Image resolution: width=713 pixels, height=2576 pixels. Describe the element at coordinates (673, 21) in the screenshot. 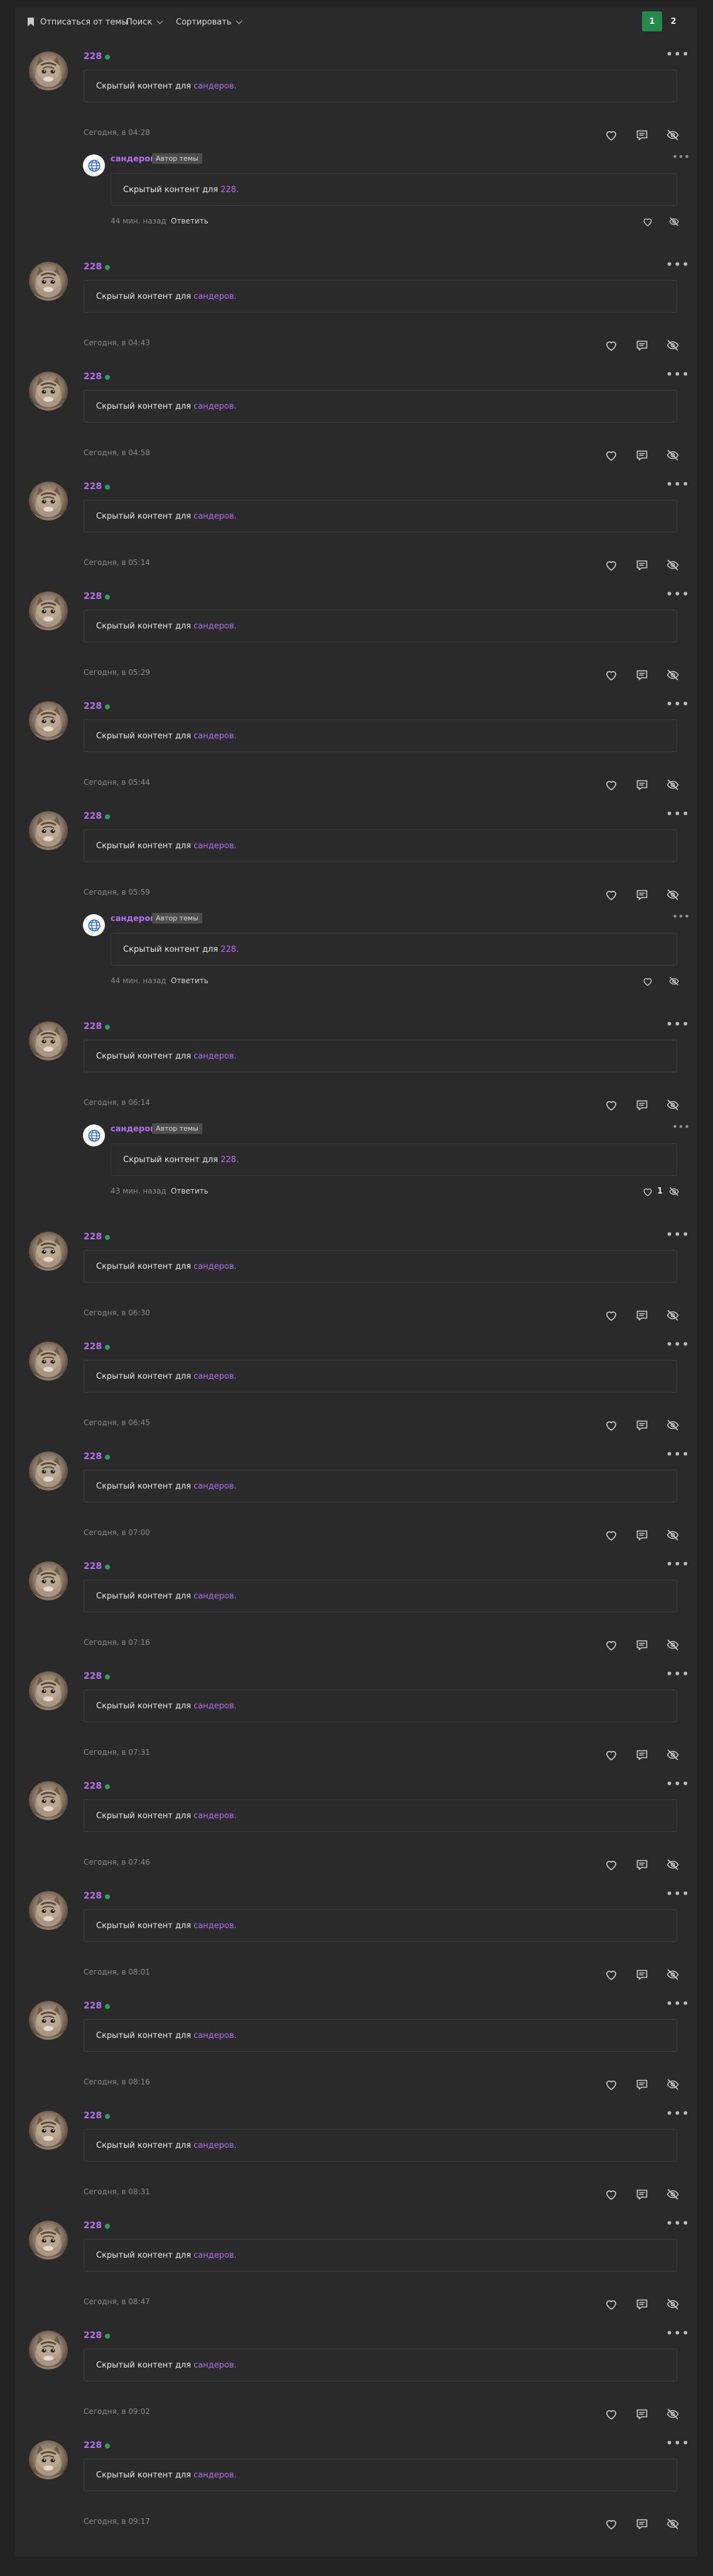

I see `page-2-button: 2` at that location.